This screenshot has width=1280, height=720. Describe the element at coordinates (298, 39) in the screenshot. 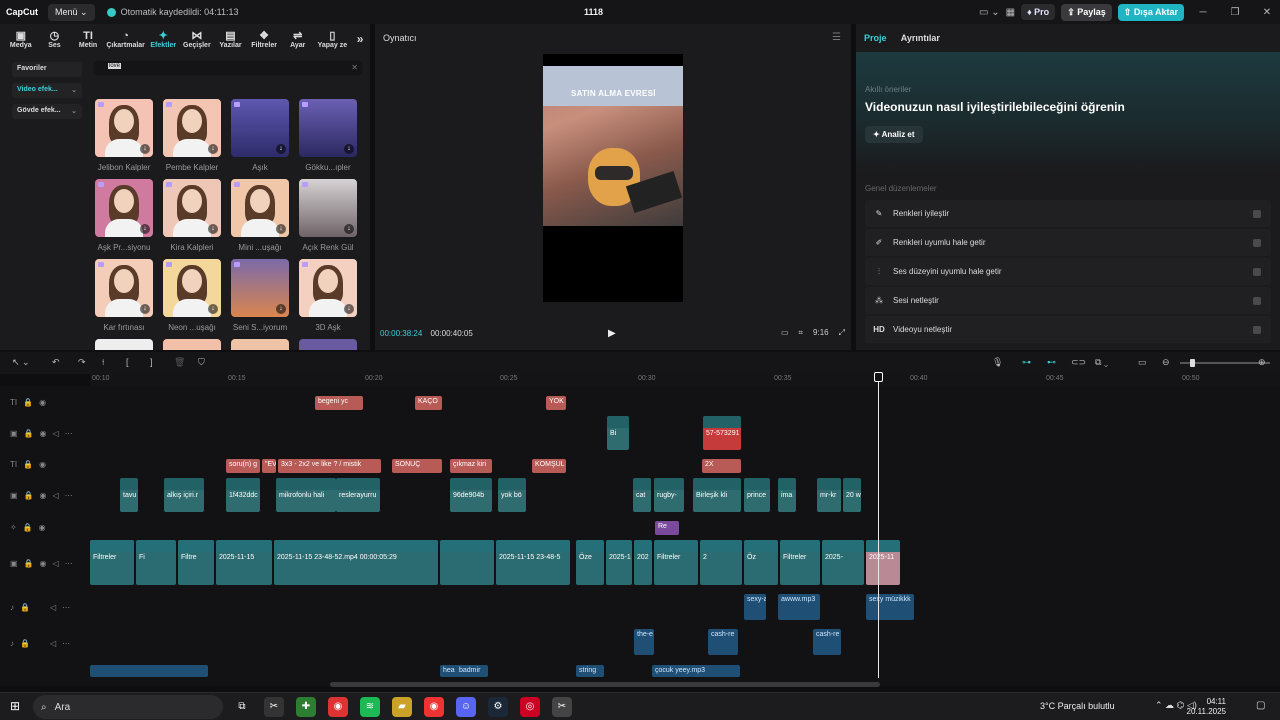

I see `tab-adjust: ⇌ Ayar` at that location.